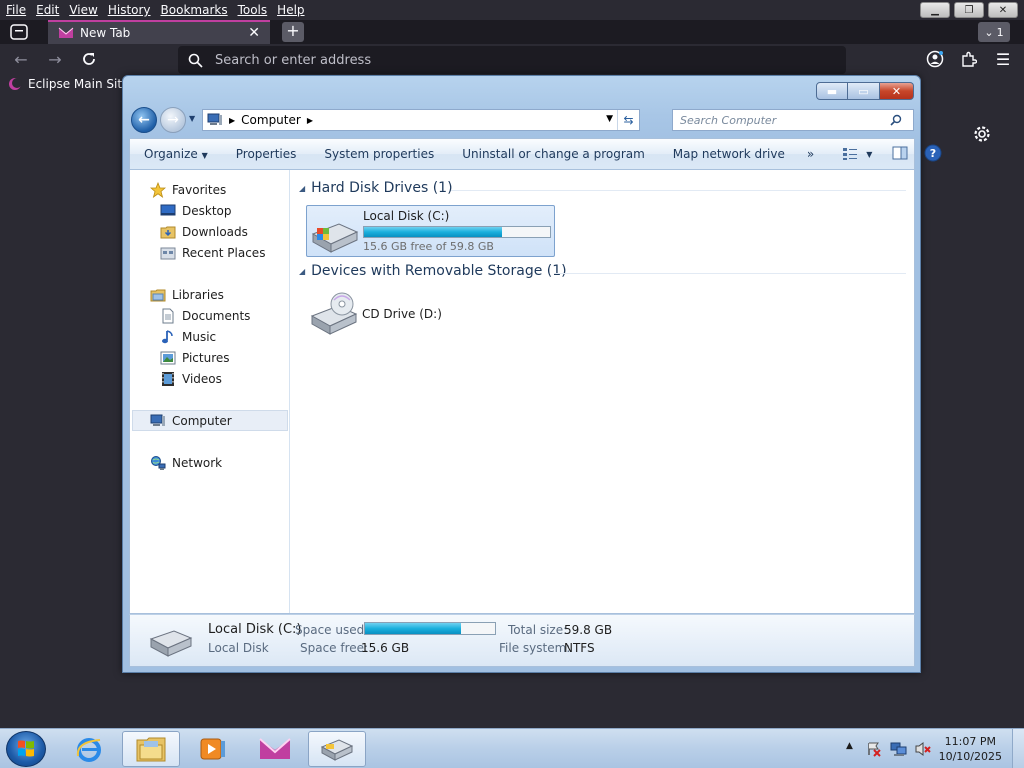 The height and width of the screenshot is (768, 1024). I want to click on nav-downloads: Downloads, so click(204, 231).